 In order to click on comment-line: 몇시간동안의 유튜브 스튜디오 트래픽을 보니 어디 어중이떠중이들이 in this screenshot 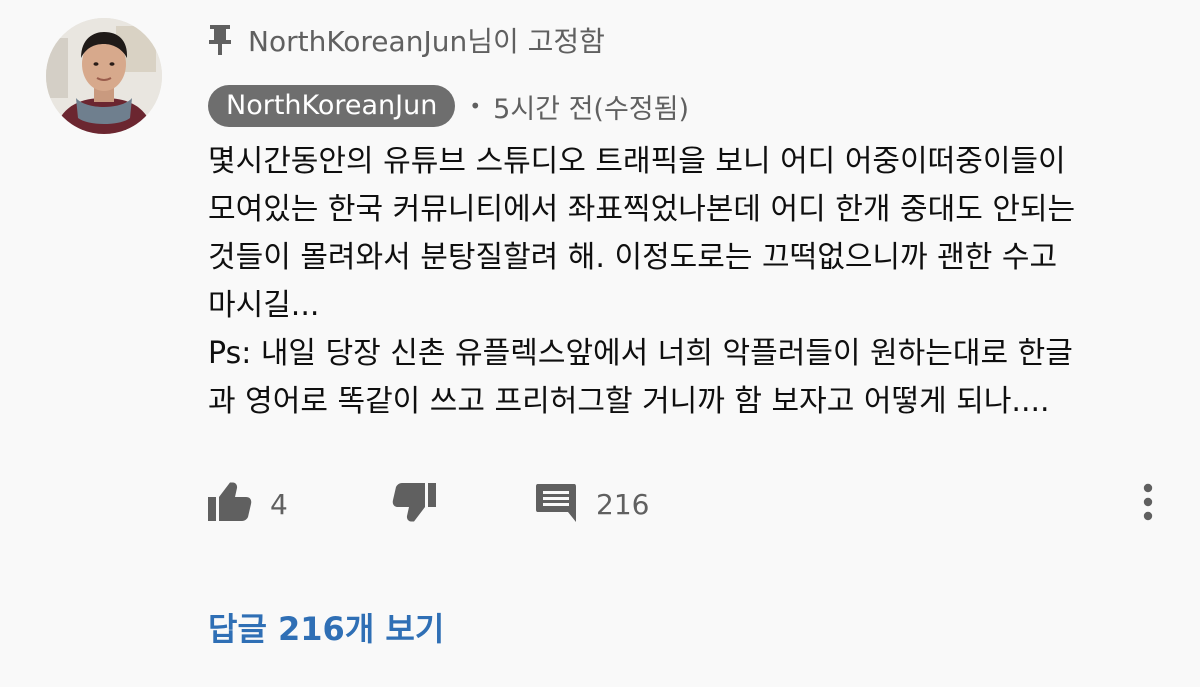, I will do `click(637, 161)`.